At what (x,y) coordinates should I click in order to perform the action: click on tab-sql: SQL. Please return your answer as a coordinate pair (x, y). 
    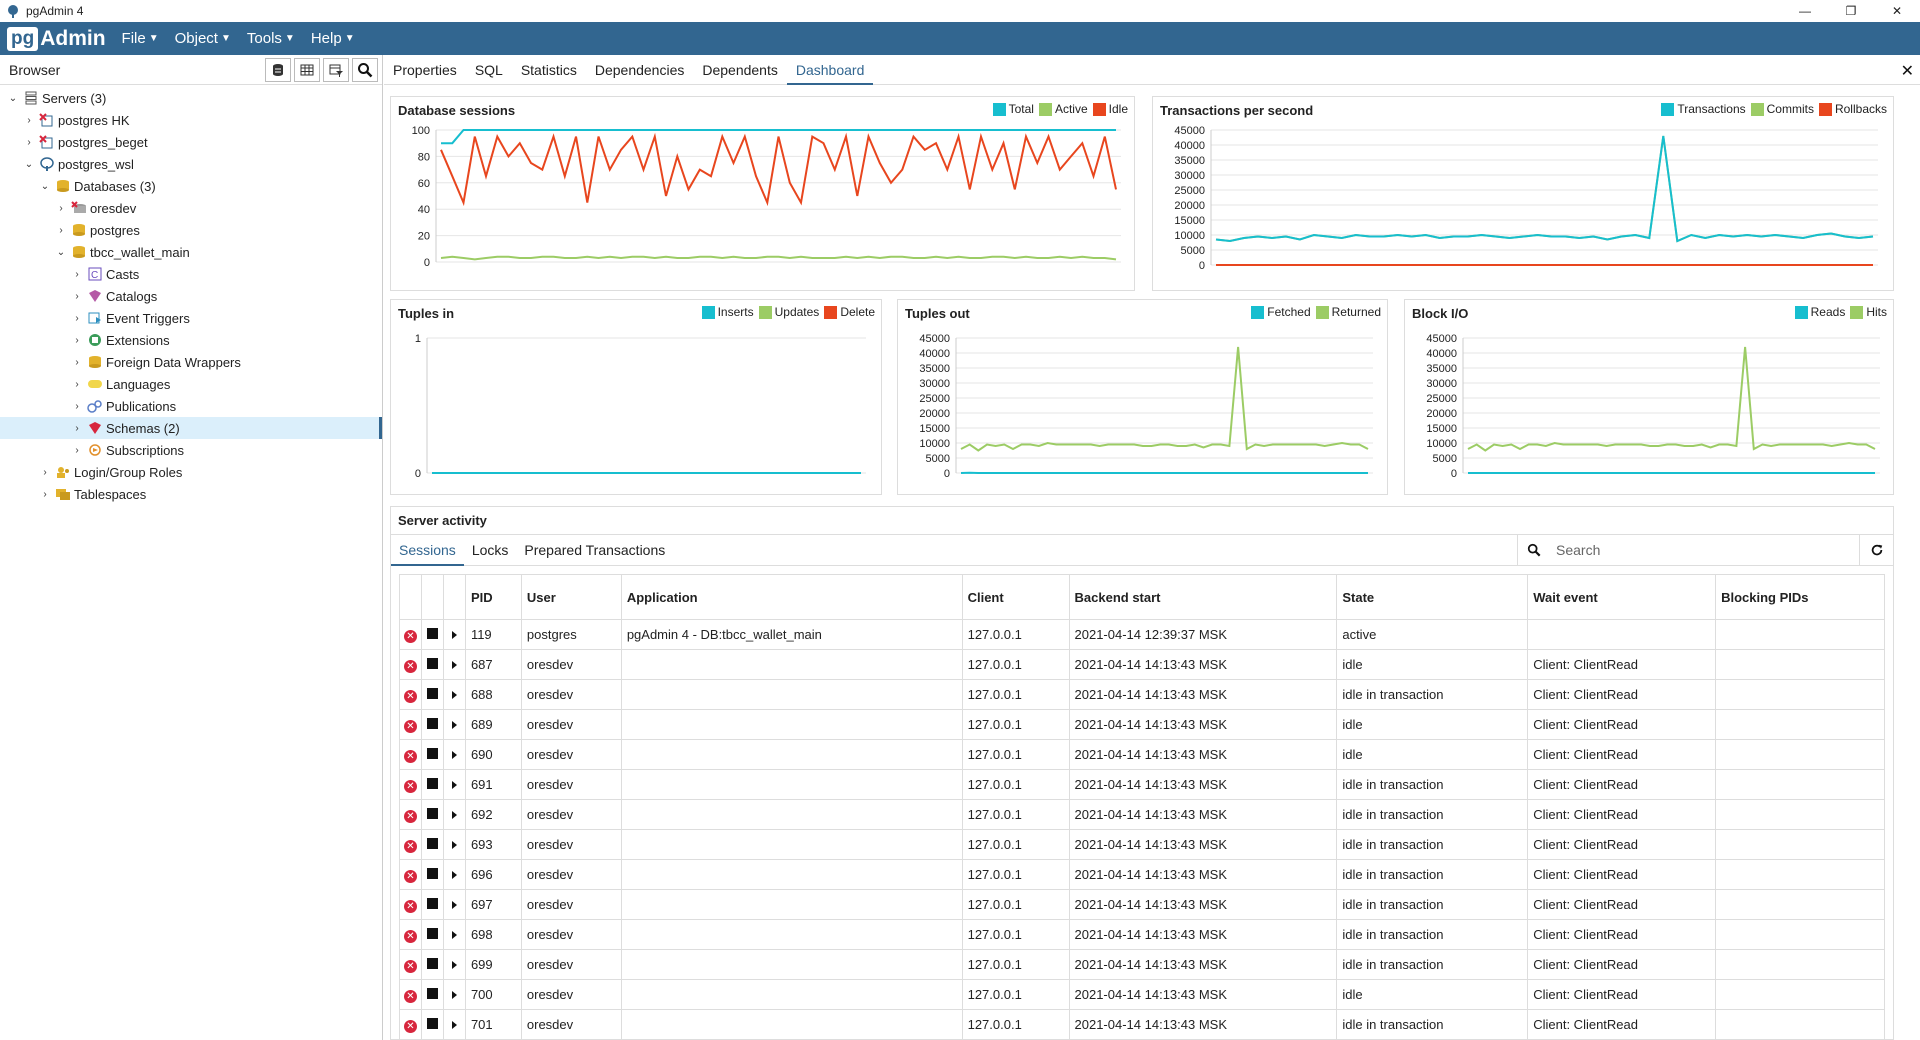
    Looking at the image, I should click on (489, 70).